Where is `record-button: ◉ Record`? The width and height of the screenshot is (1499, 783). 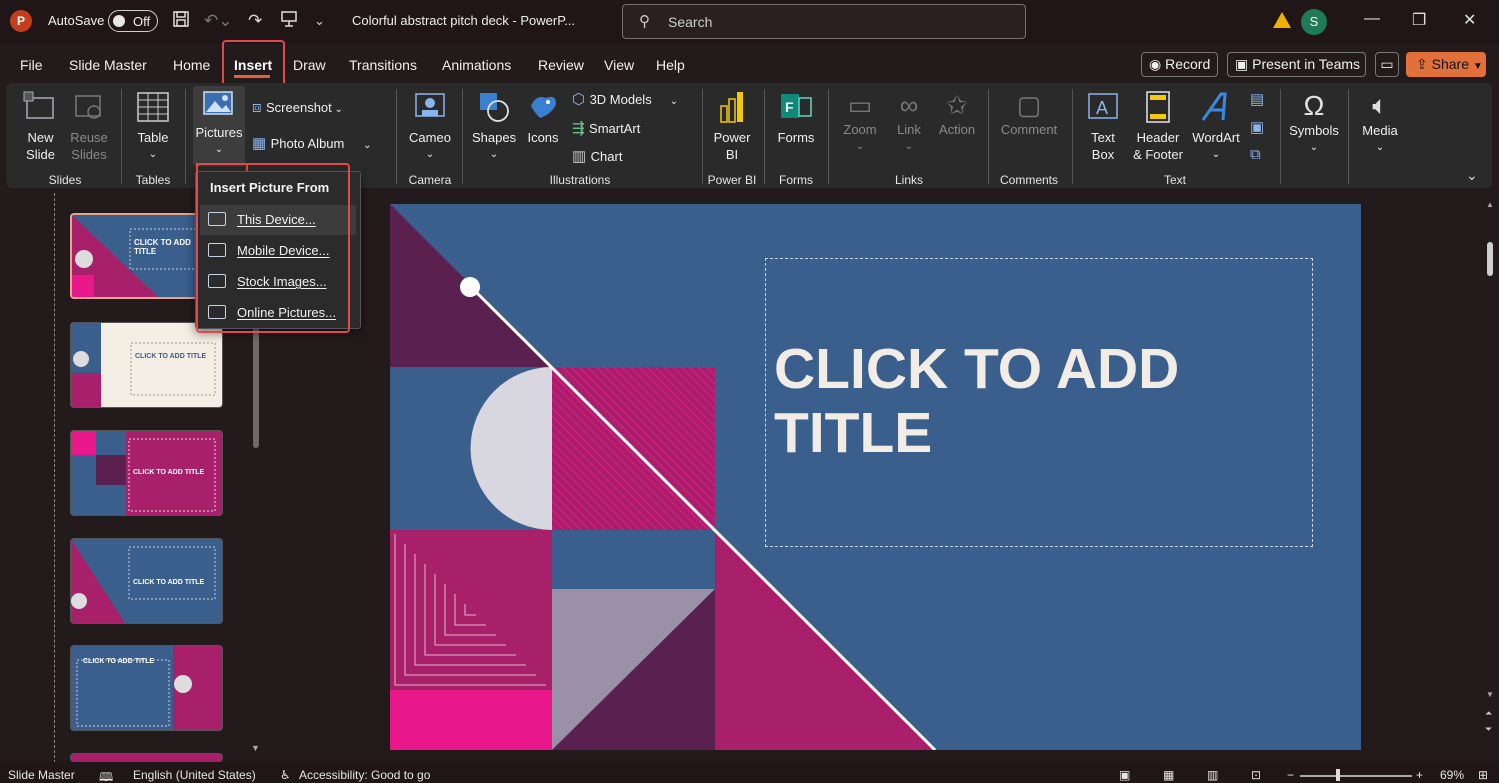 record-button: ◉ Record is located at coordinates (1179, 64).